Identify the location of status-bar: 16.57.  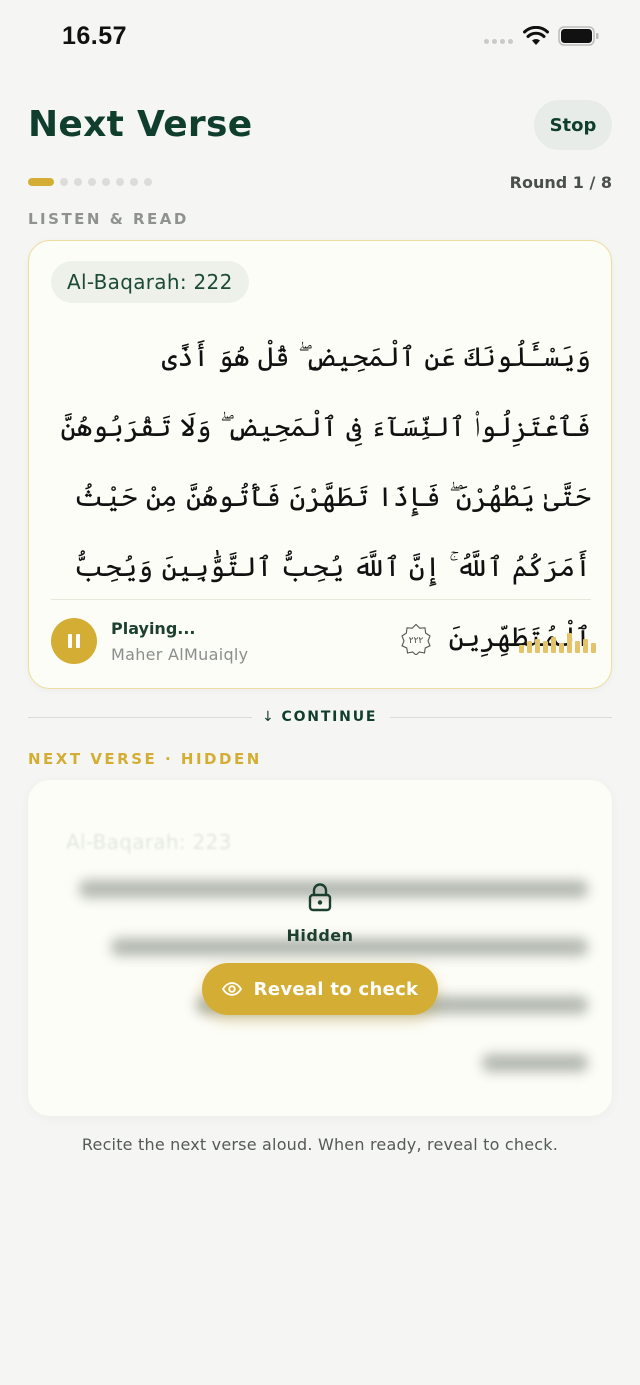
(320, 38).